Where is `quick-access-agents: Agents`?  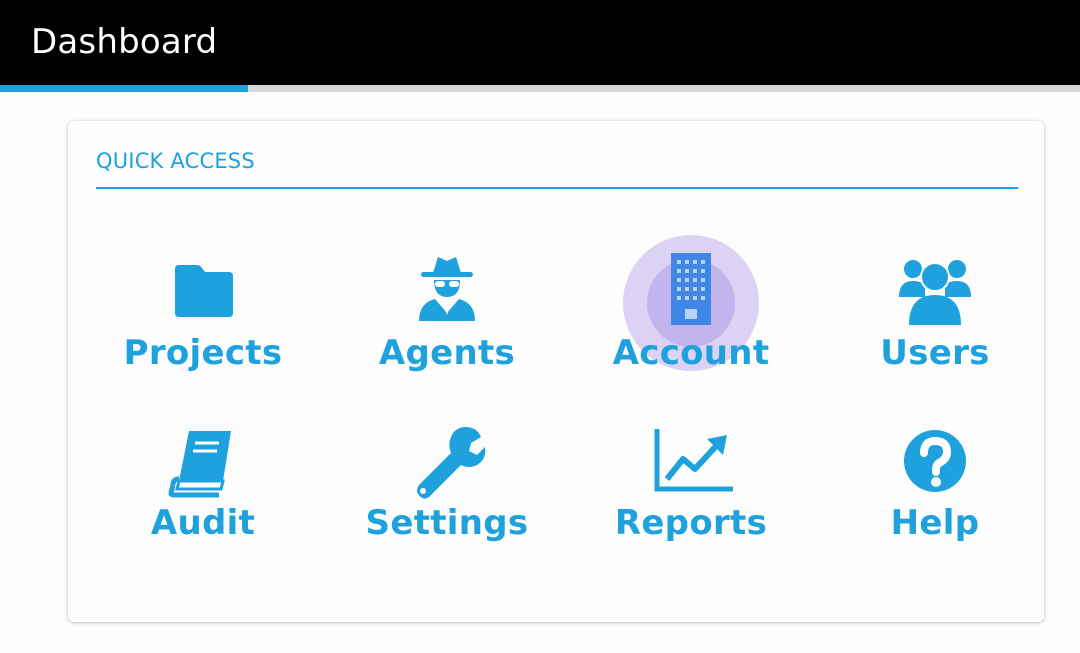 quick-access-agents: Agents is located at coordinates (447, 328).